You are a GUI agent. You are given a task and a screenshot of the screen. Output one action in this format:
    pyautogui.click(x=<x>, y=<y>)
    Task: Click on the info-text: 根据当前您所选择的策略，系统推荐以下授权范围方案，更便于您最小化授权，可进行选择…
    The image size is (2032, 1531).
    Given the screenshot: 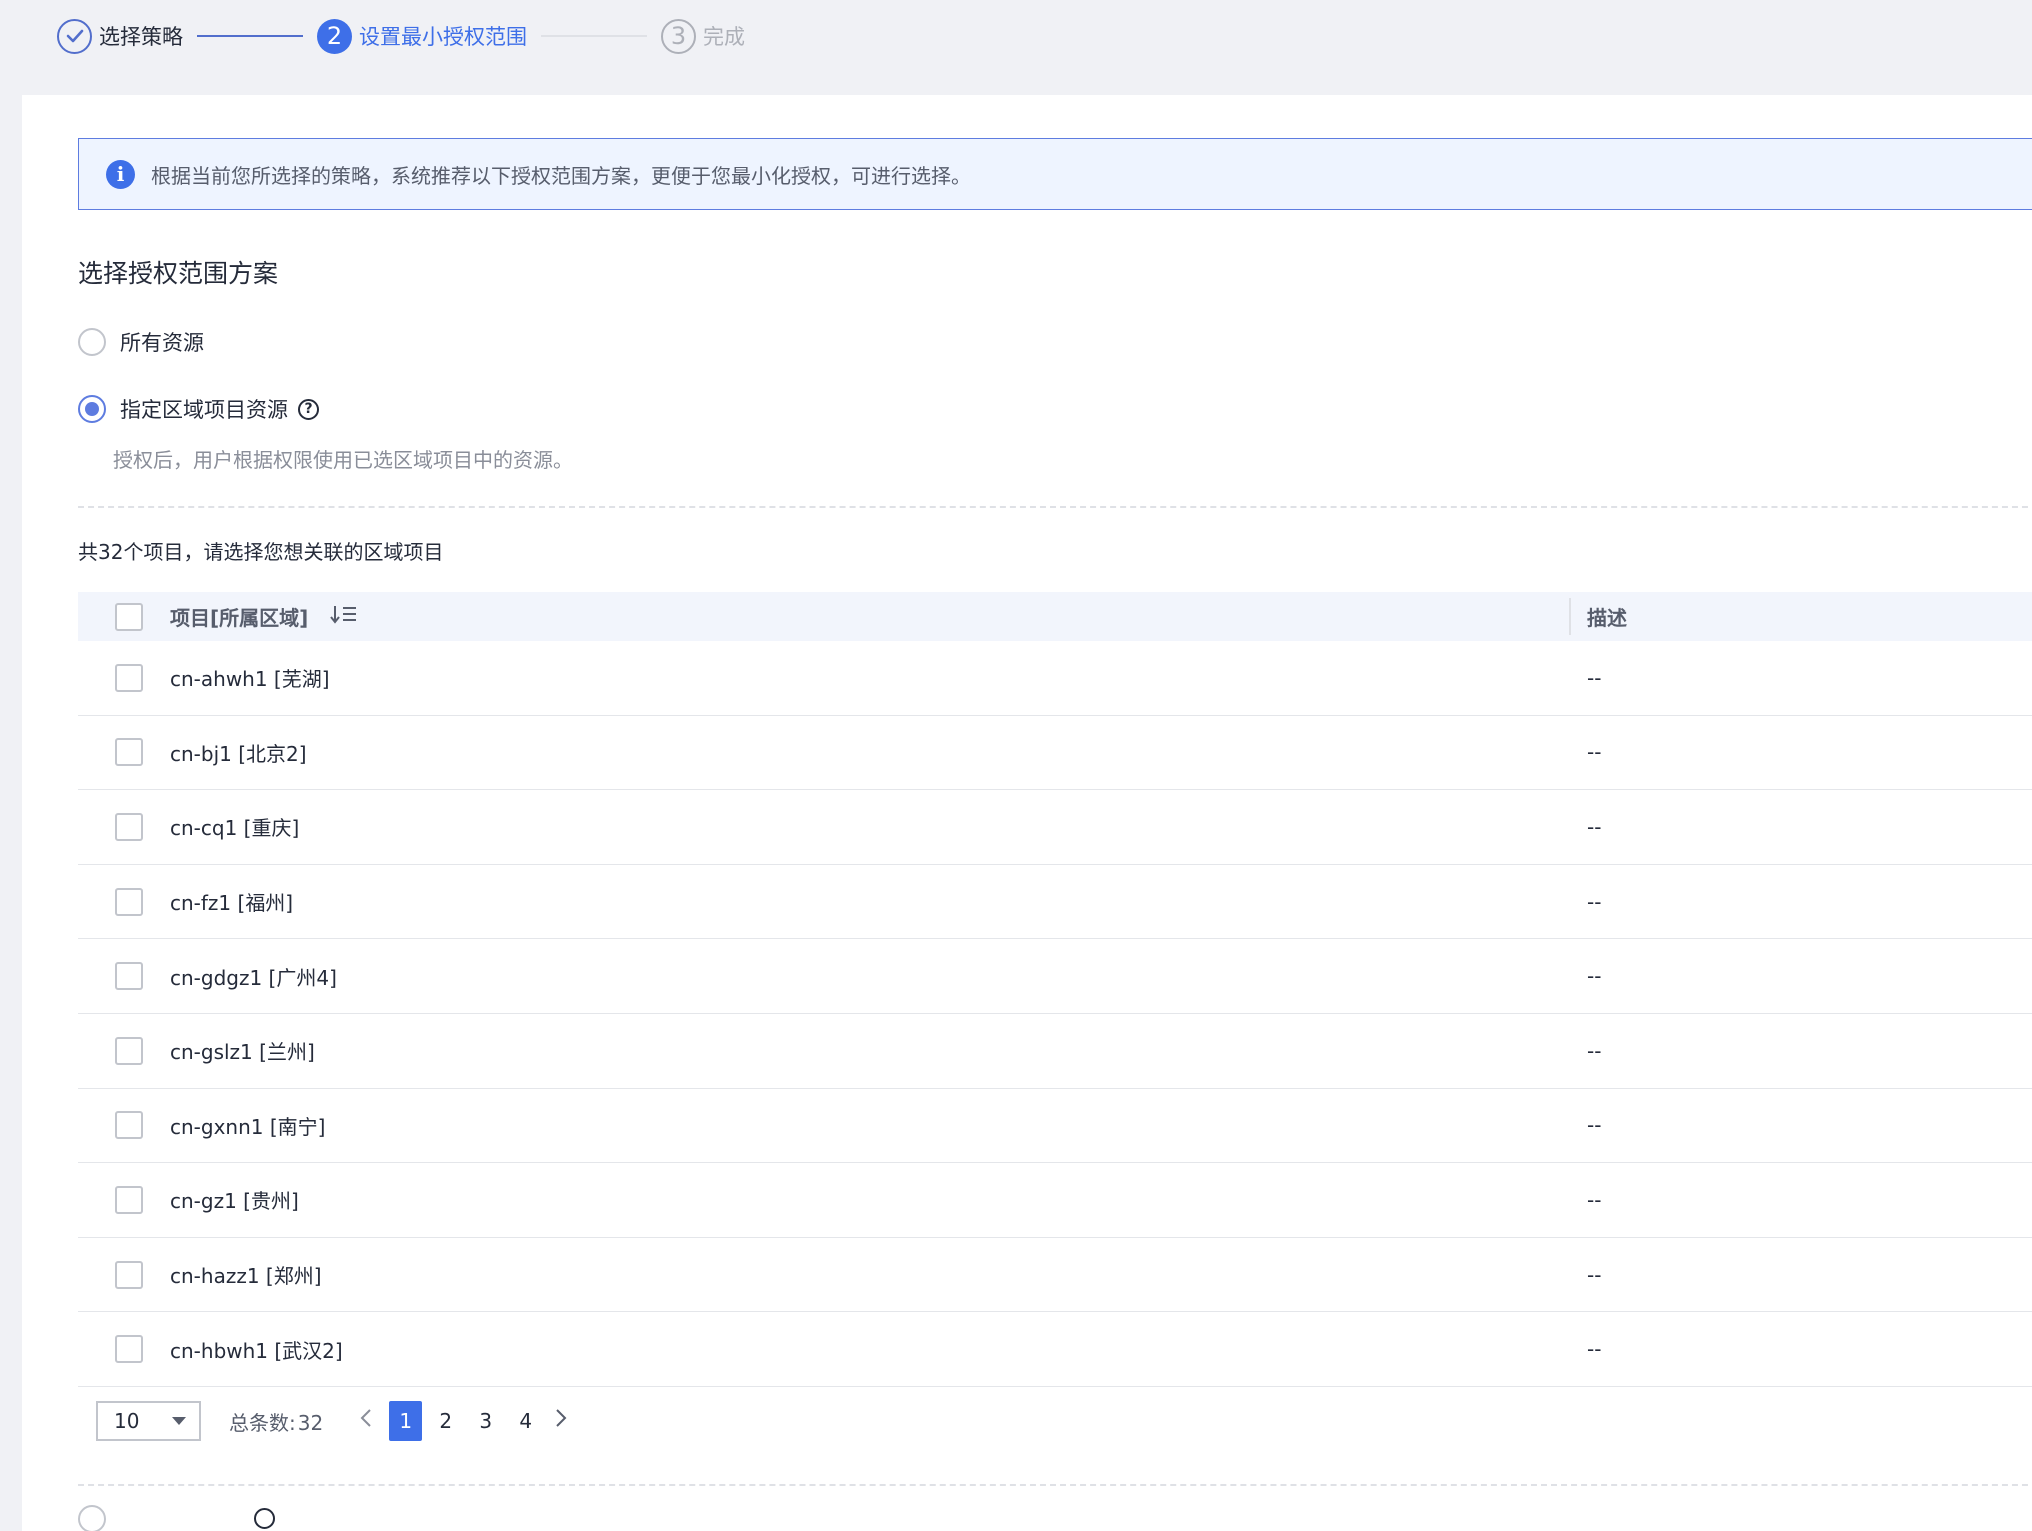 What is the action you would take?
    pyautogui.click(x=561, y=175)
    